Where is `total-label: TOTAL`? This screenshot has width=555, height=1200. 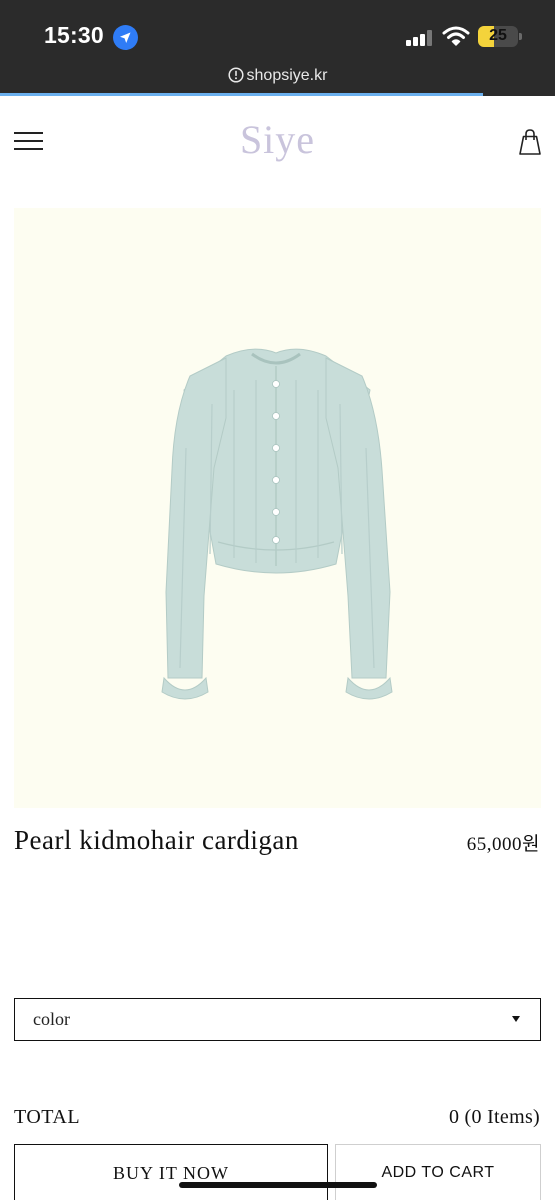
total-label: TOTAL is located at coordinates (47, 1117).